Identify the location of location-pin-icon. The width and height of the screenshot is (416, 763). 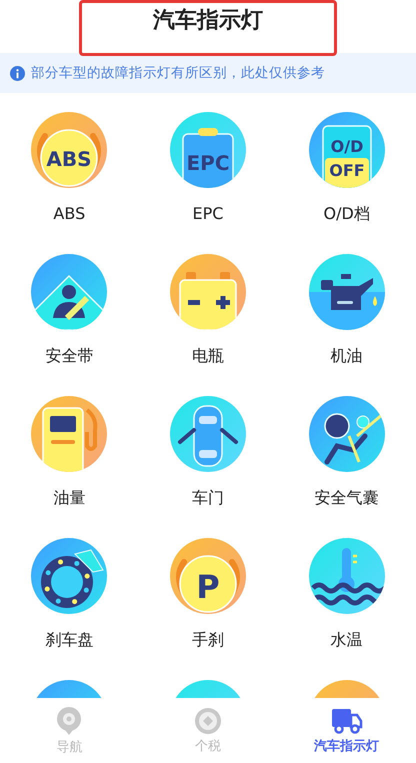
(69, 721).